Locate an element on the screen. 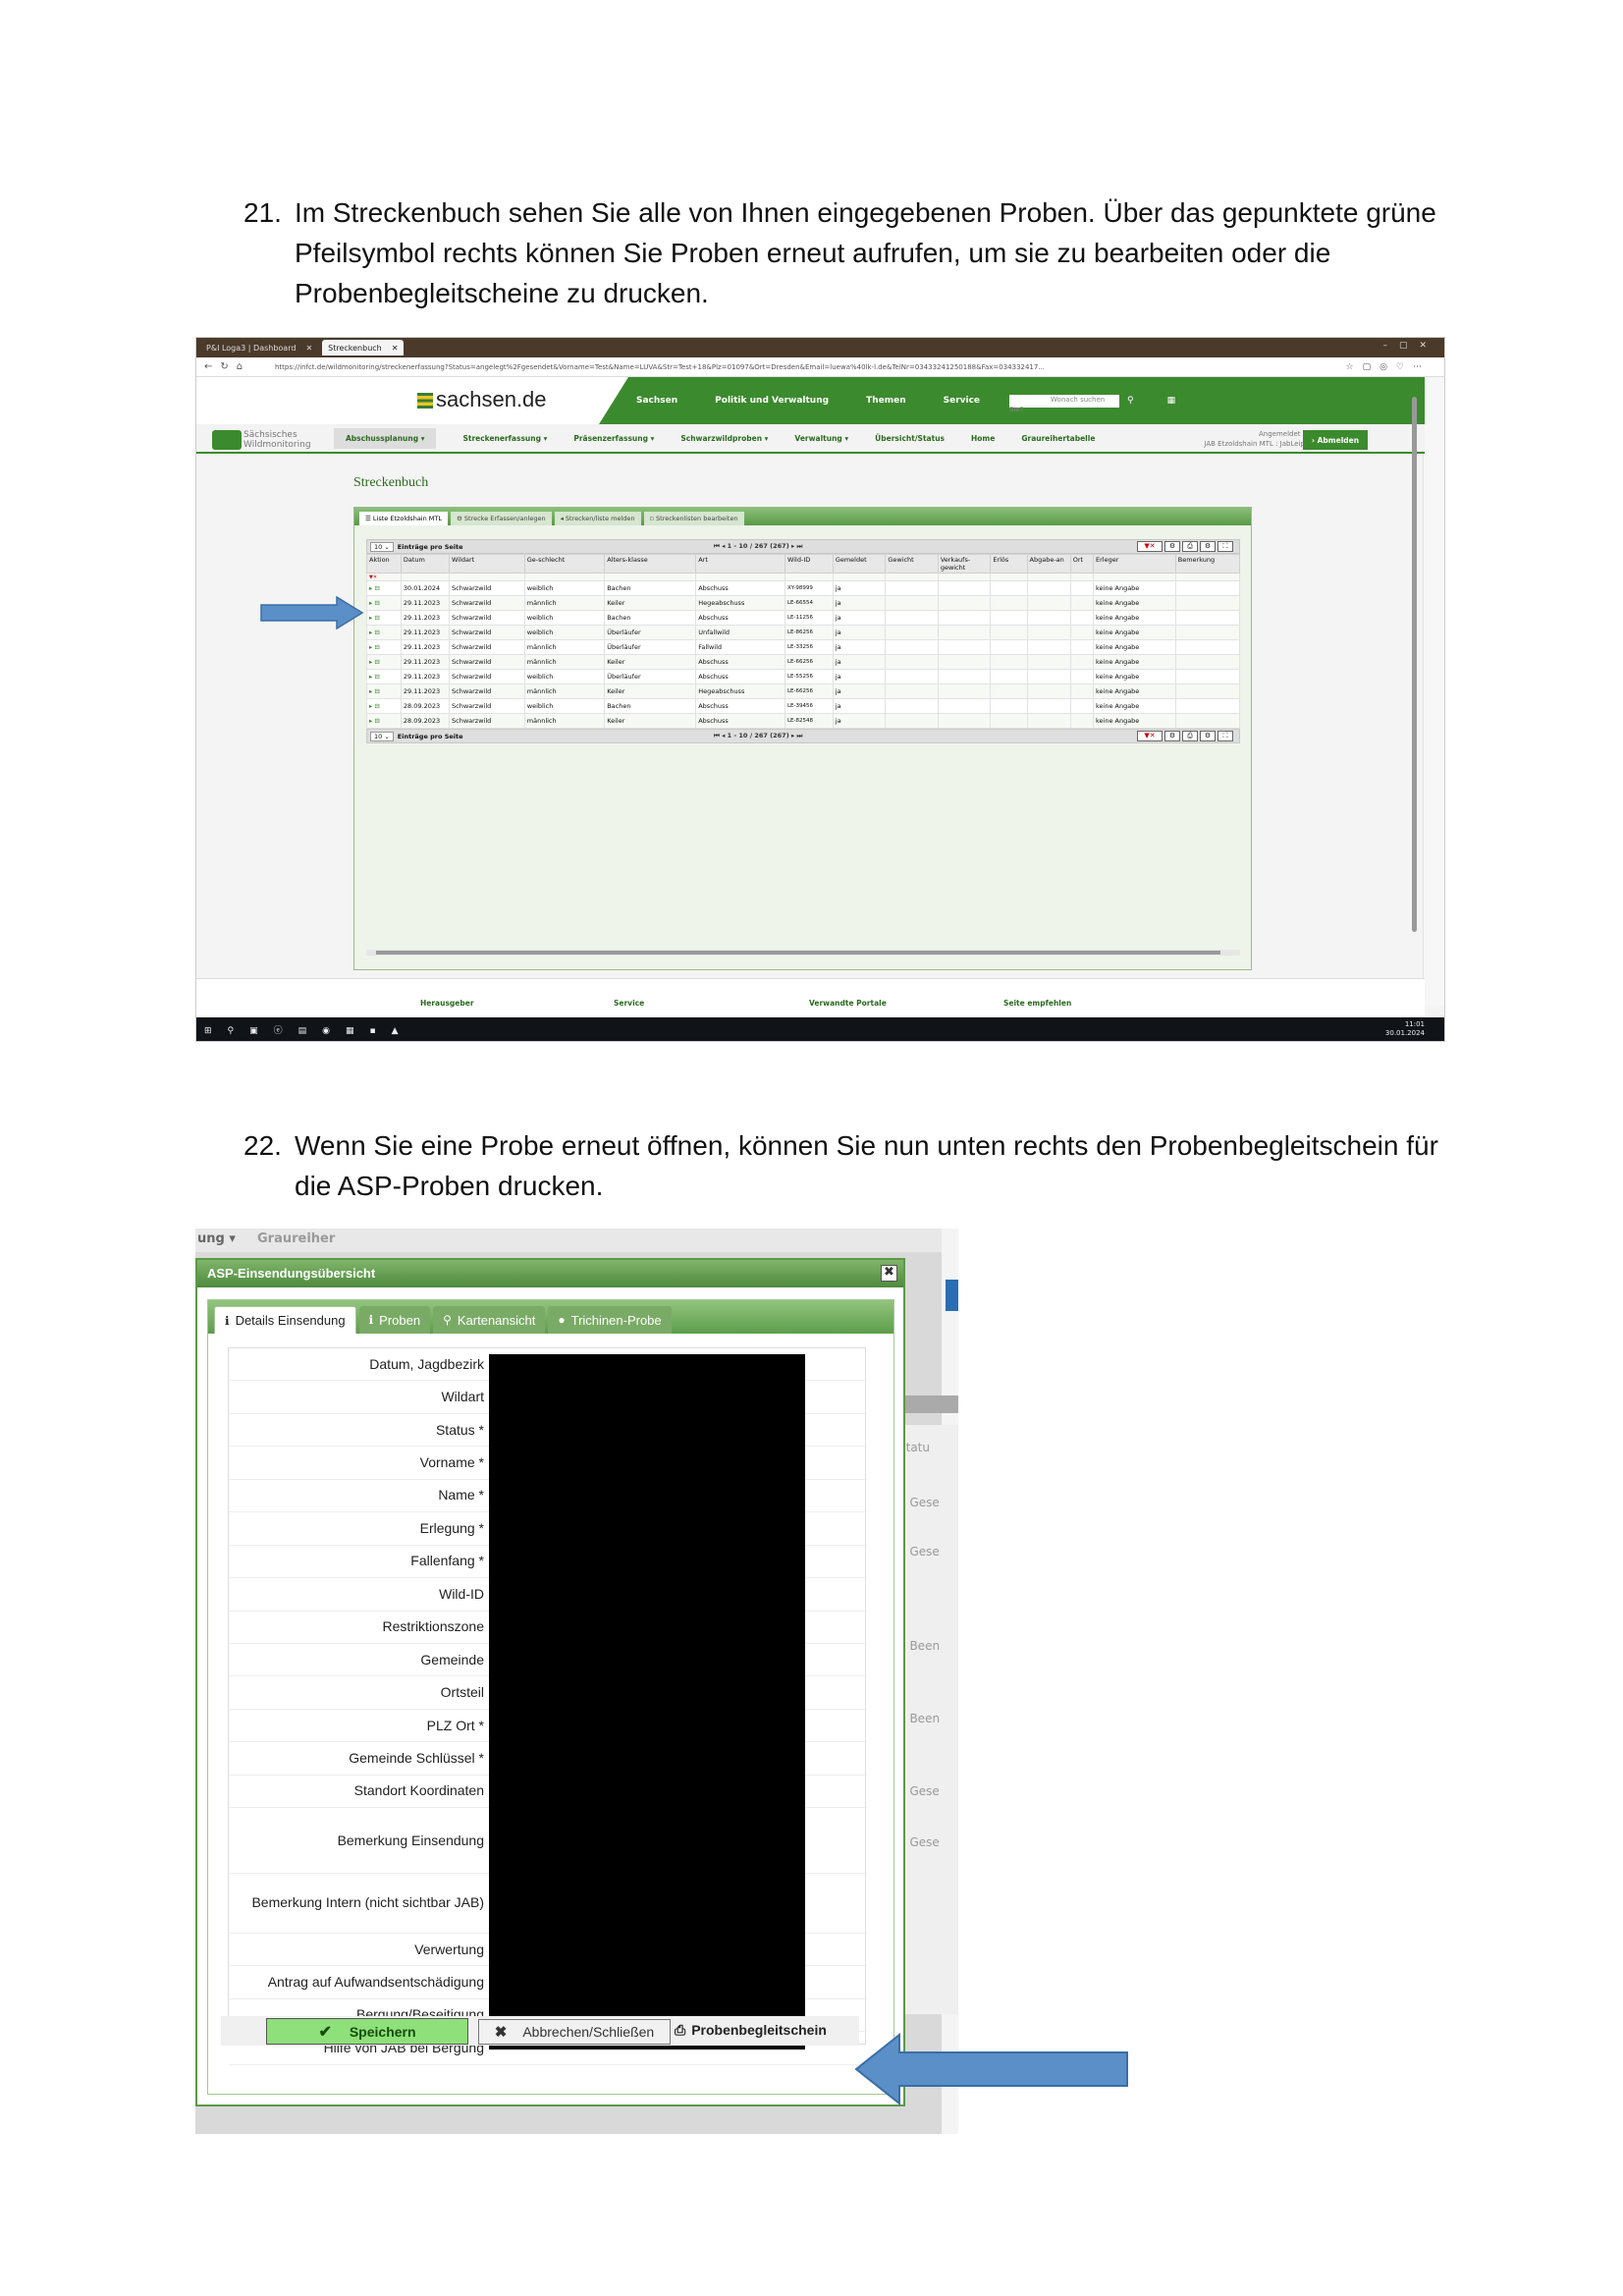 This screenshot has height=2296, width=1623. column-header: Bemerkung is located at coordinates (1207, 564).